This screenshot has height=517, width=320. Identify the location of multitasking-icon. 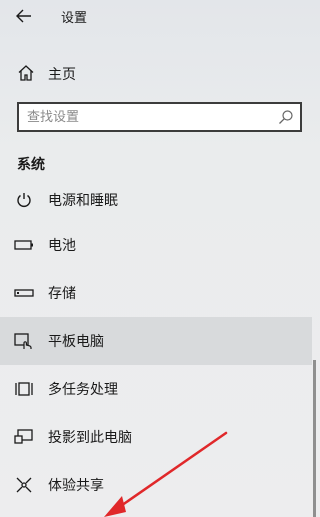
(24, 389).